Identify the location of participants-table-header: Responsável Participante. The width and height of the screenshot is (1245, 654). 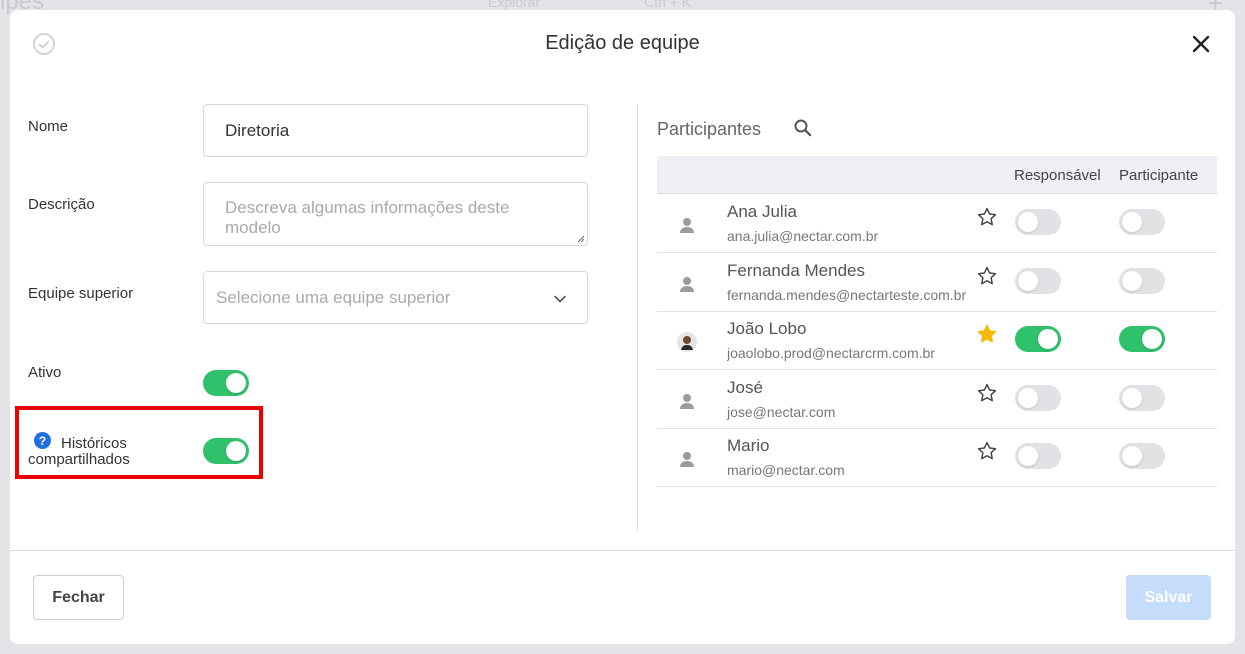
(937, 175).